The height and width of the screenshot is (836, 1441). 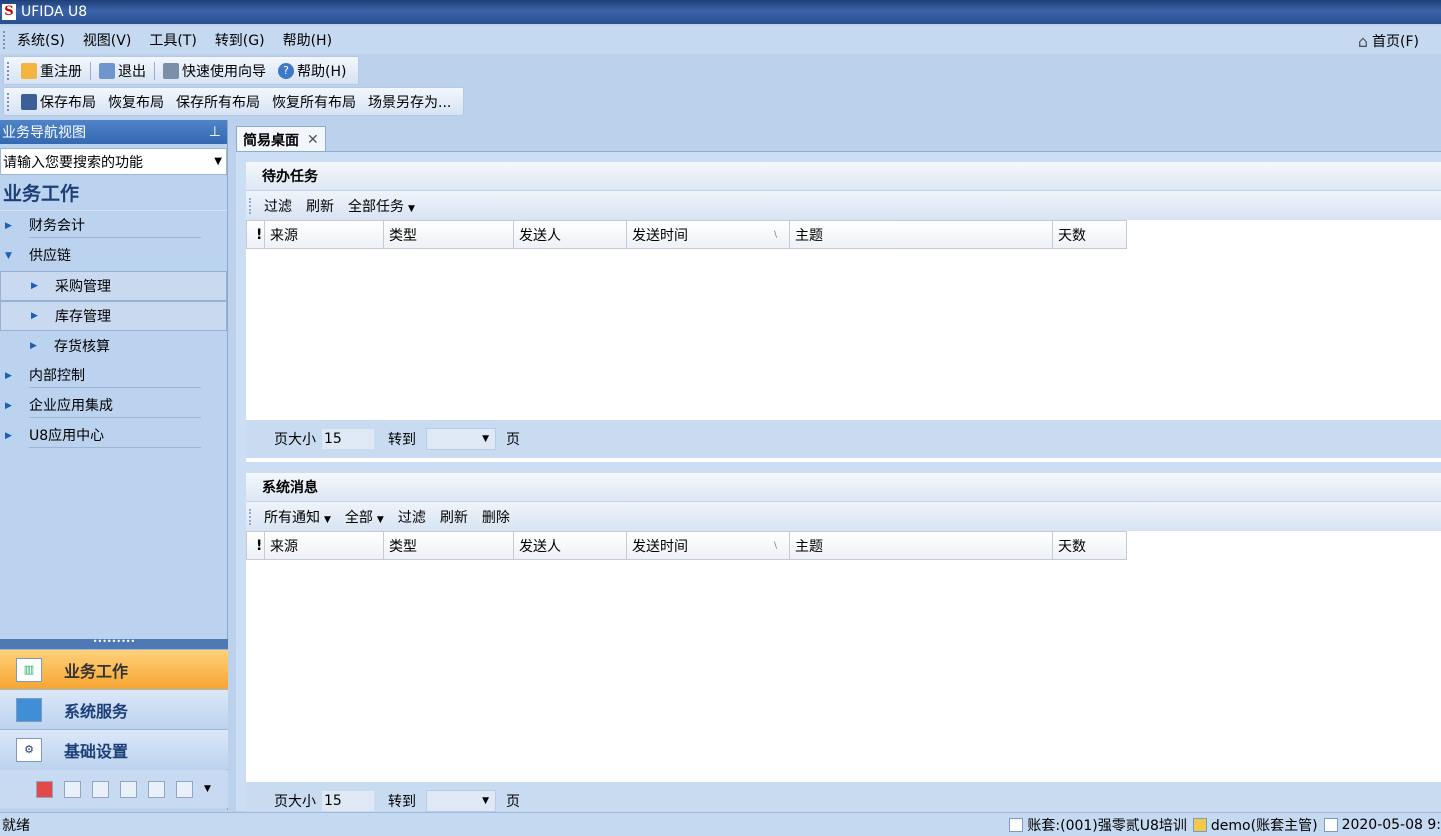 I want to click on more-dropdown-icon: ▼, so click(x=207, y=789).